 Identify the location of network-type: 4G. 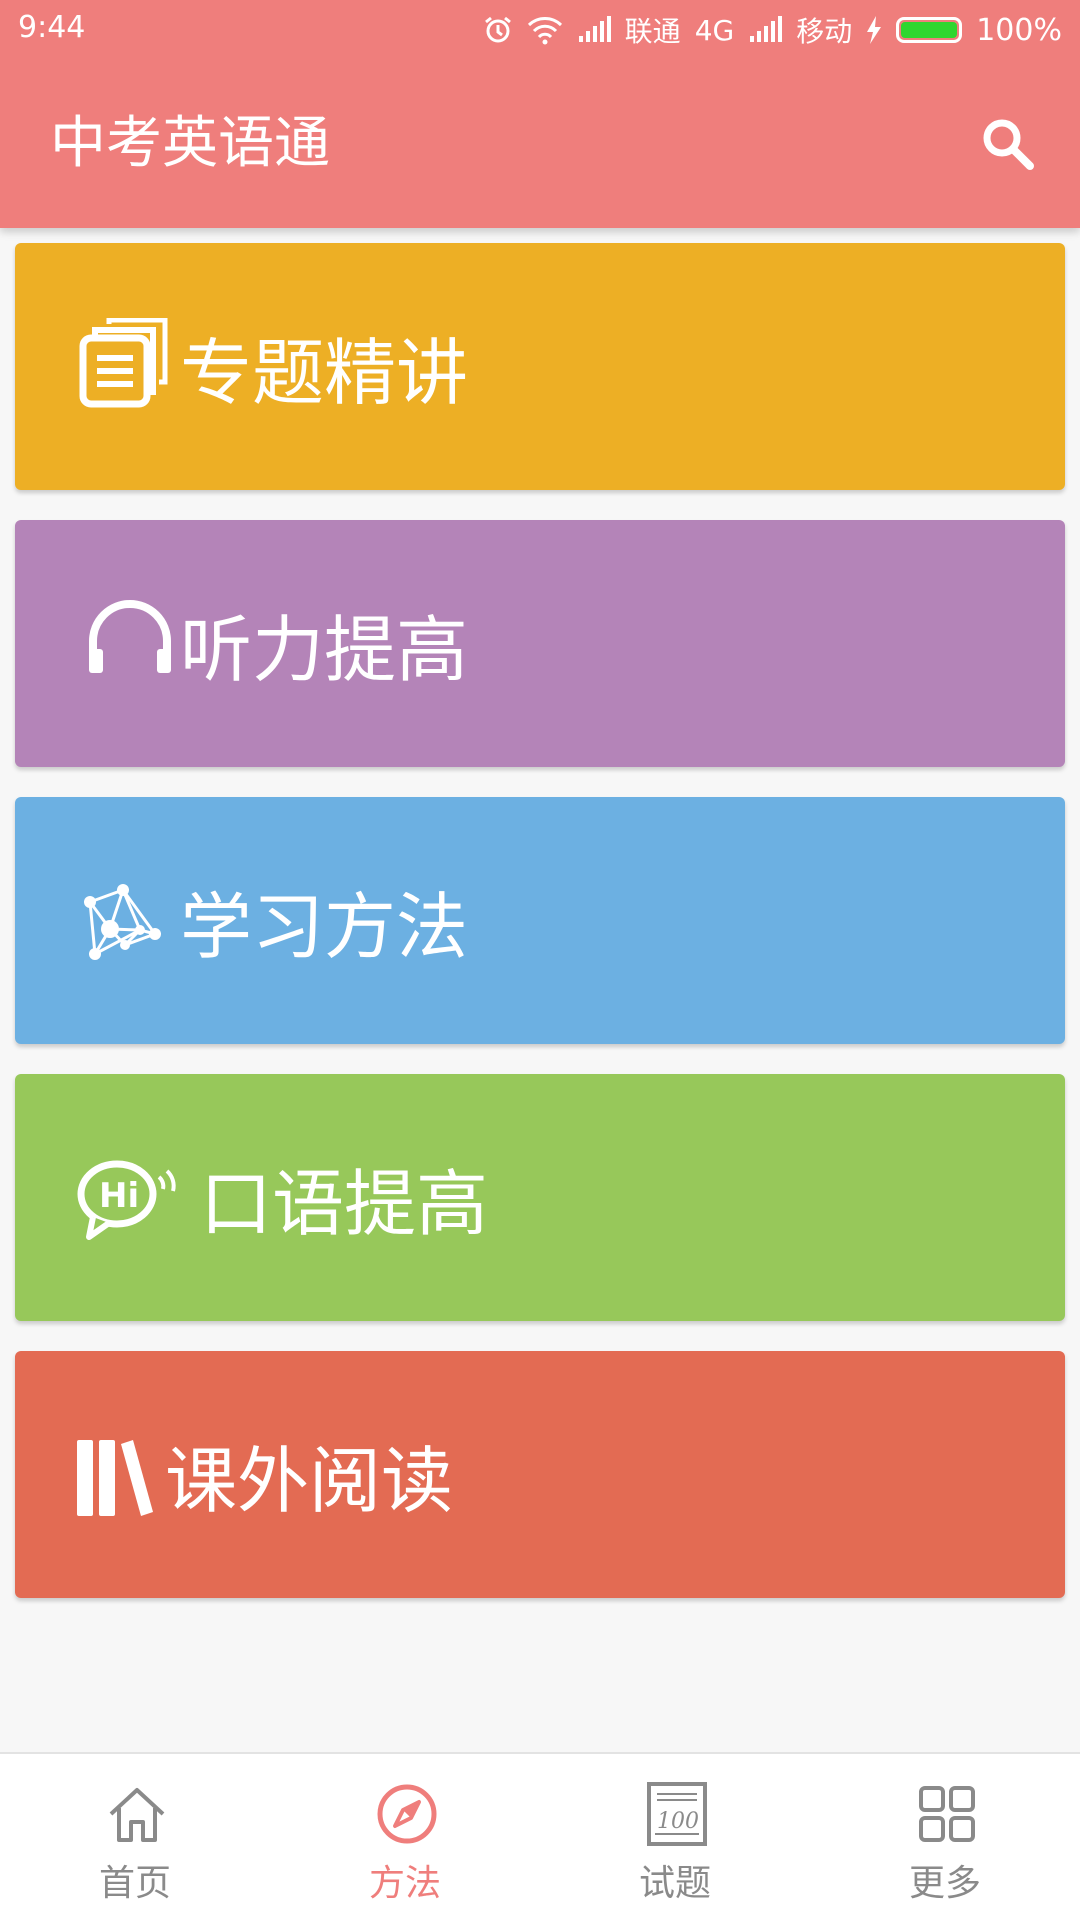
(714, 30).